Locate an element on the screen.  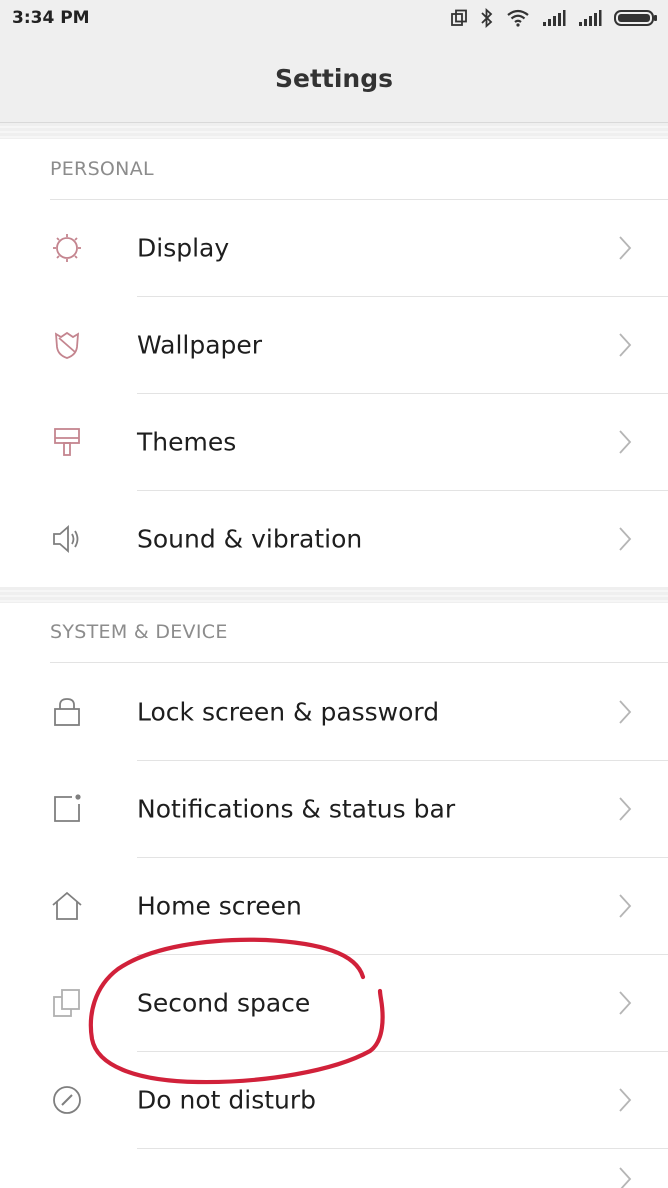
display-icon is located at coordinates (67, 248).